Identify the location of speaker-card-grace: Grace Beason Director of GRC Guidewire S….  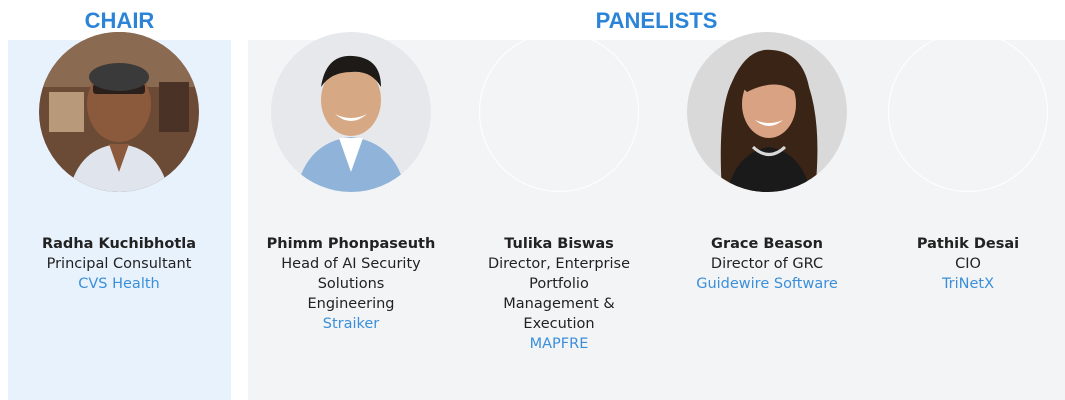
(767, 163).